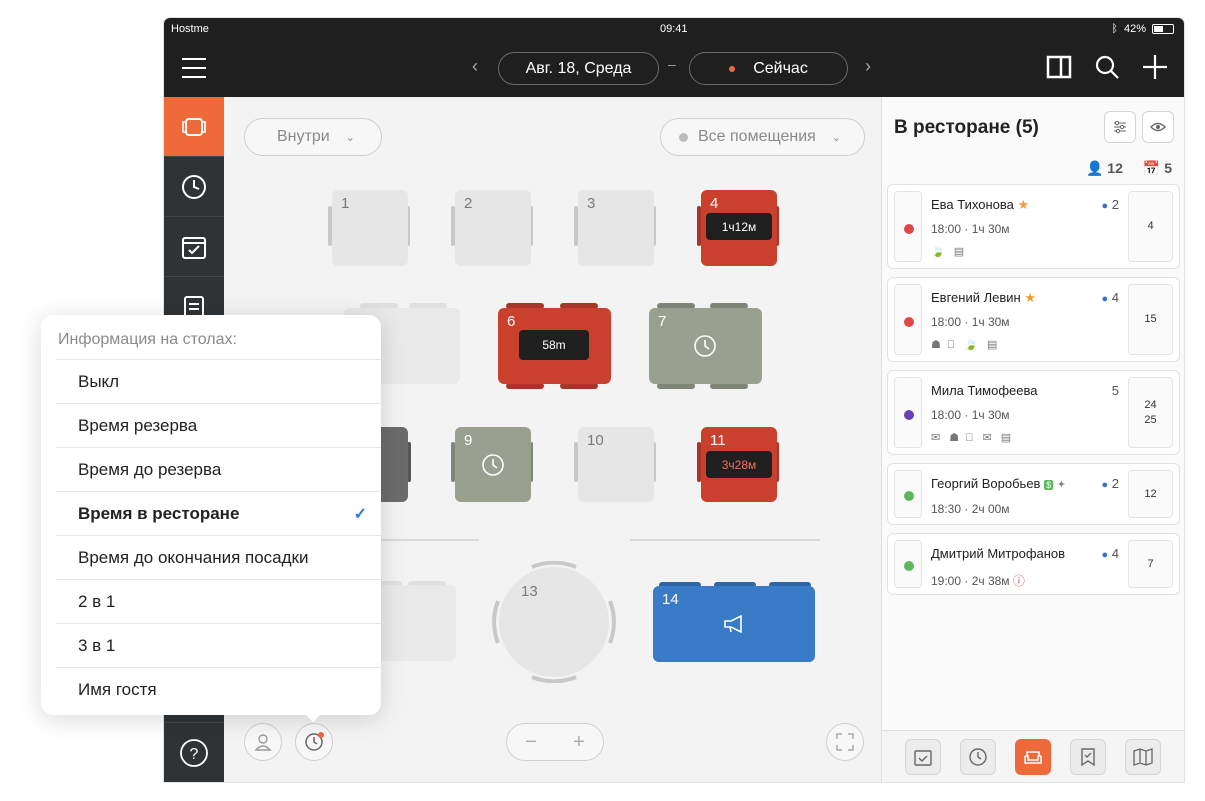 This screenshot has height=801, width=1205. What do you see at coordinates (194, 68) in the screenshot?
I see `menu-icon` at bounding box center [194, 68].